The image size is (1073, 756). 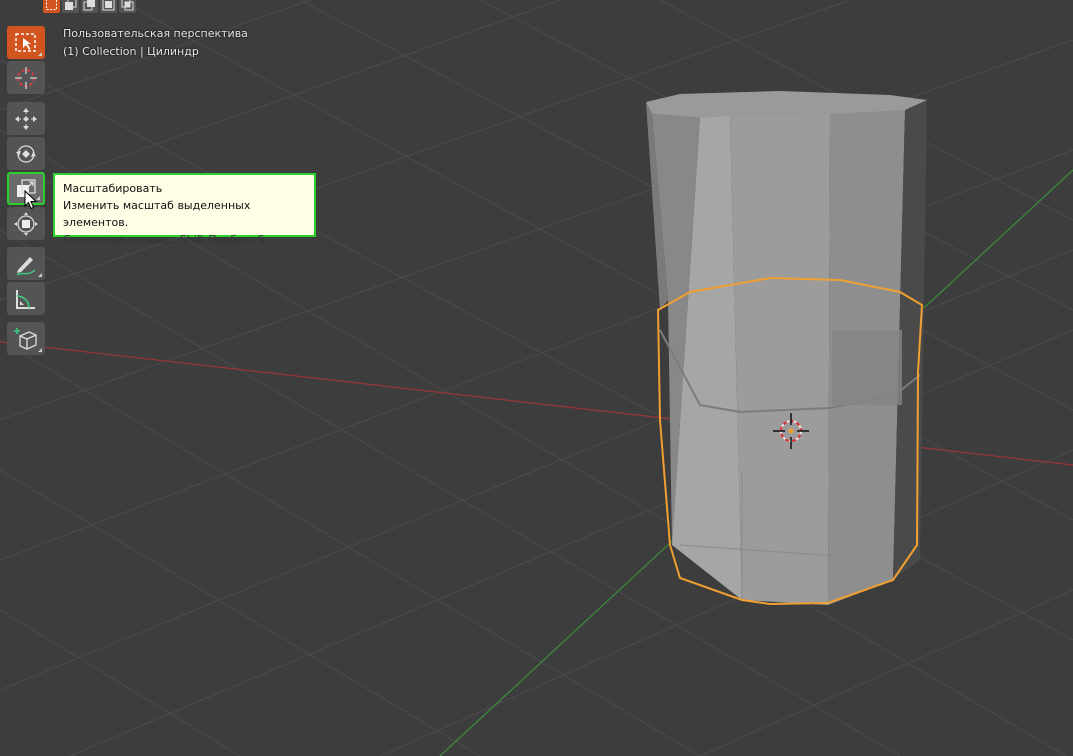 What do you see at coordinates (164, 239) in the screenshot?
I see `tooltip-shortcut: Сочетание клавиш: Shift Пробел, S` at bounding box center [164, 239].